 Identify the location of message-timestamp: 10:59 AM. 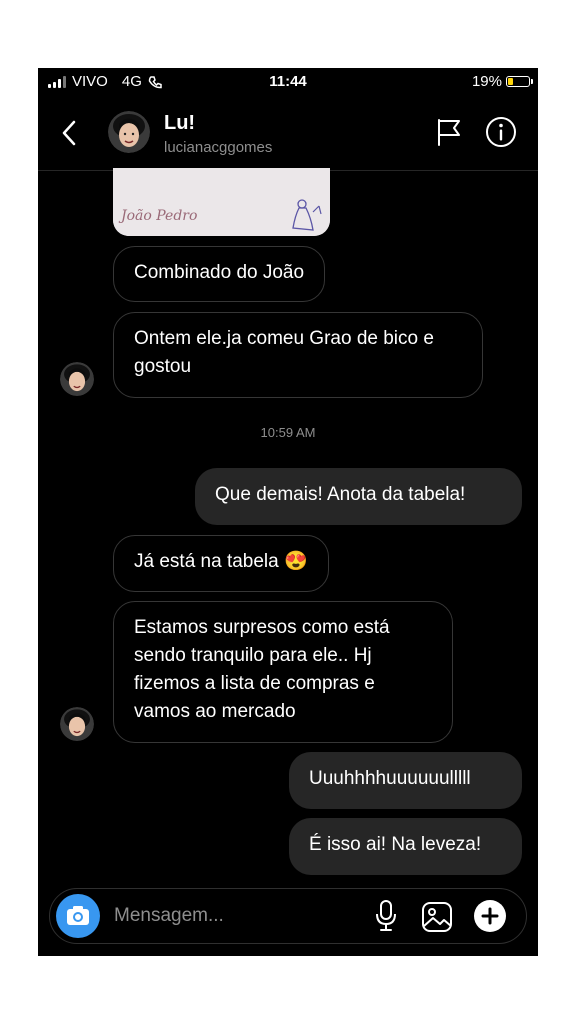
(288, 432).